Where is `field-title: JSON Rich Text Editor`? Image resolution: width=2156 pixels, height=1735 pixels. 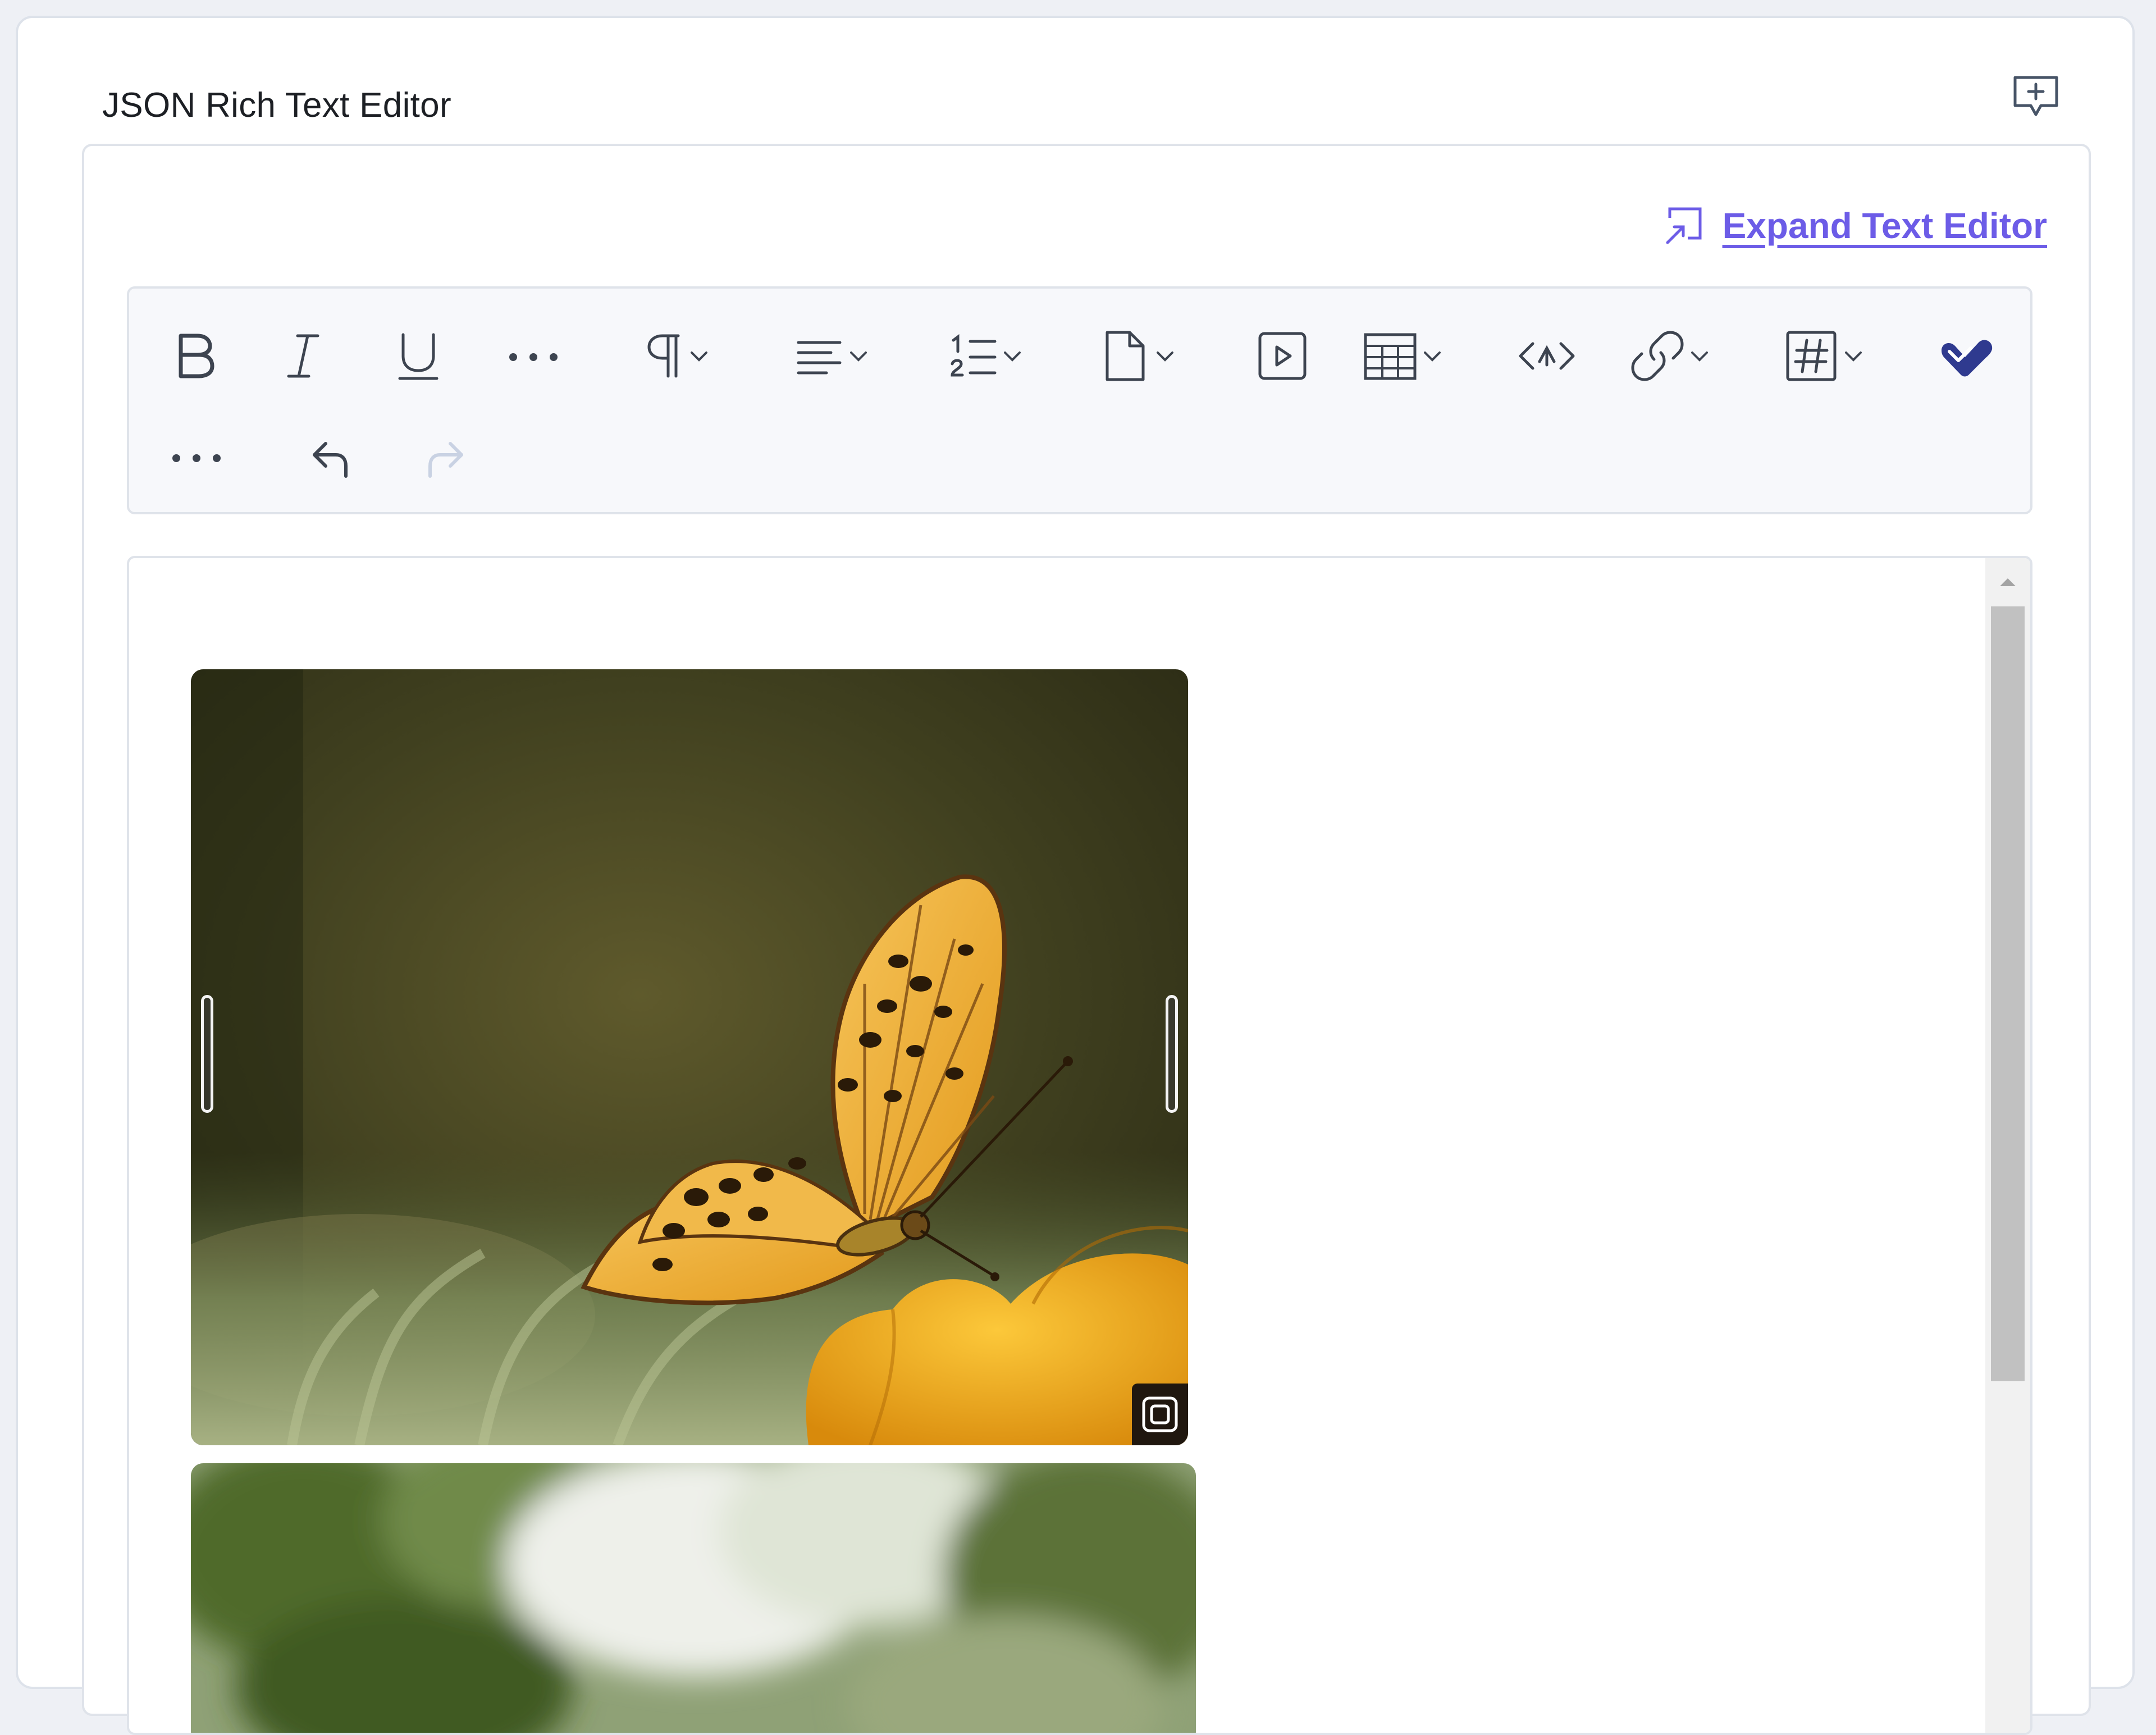 field-title: JSON Rich Text Editor is located at coordinates (276, 105).